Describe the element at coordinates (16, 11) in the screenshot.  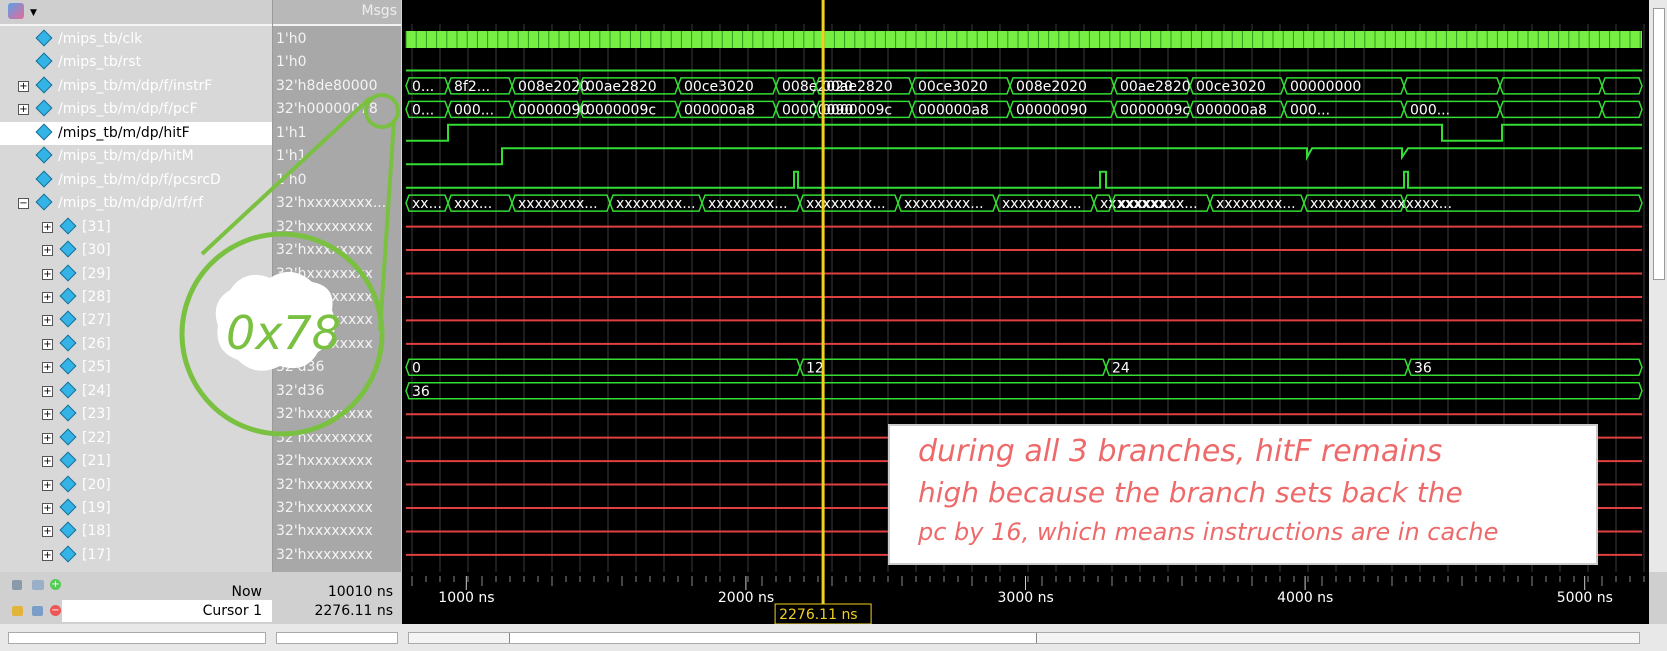
I see `layout-icon` at that location.